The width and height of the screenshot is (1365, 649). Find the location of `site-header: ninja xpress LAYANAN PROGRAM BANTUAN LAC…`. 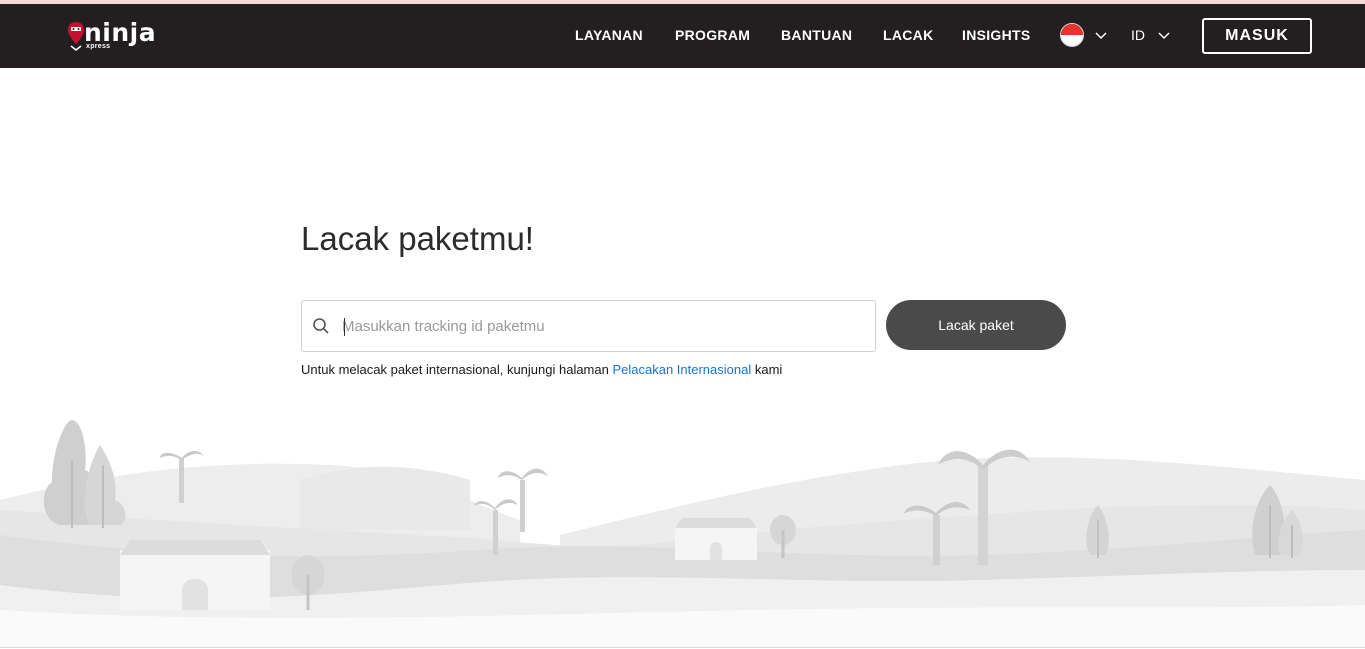

site-header: ninja xpress LAYANAN PROGRAM BANTUAN LAC… is located at coordinates (682, 36).